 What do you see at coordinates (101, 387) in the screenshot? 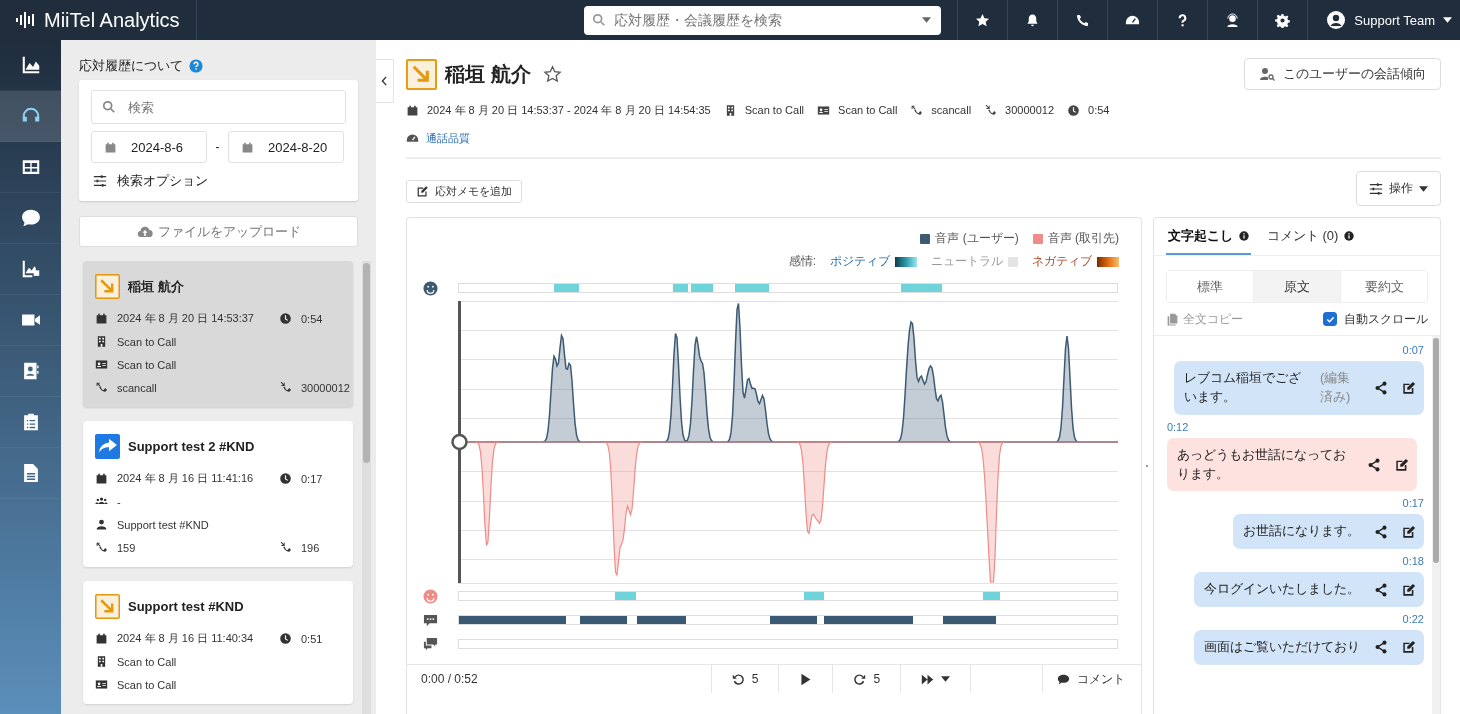
I see `outgoing-call-icon` at bounding box center [101, 387].